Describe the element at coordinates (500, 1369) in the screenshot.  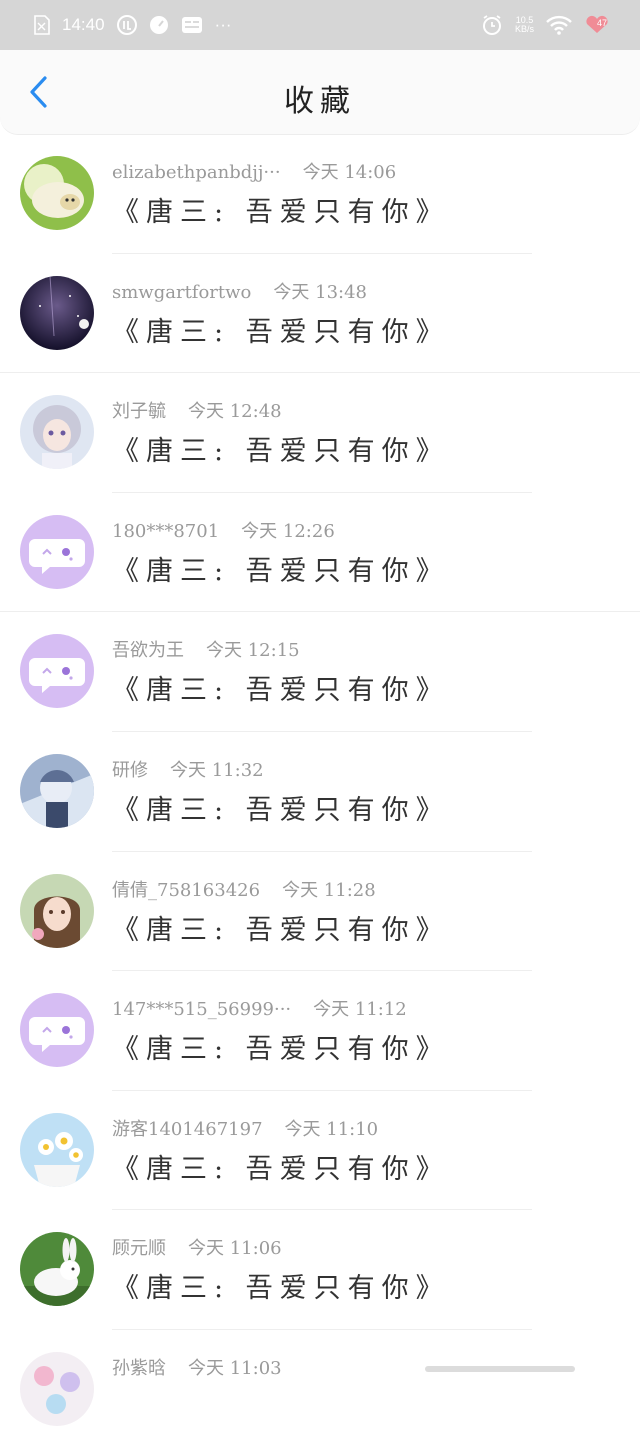
I see `bottom-scroll-indicator` at that location.